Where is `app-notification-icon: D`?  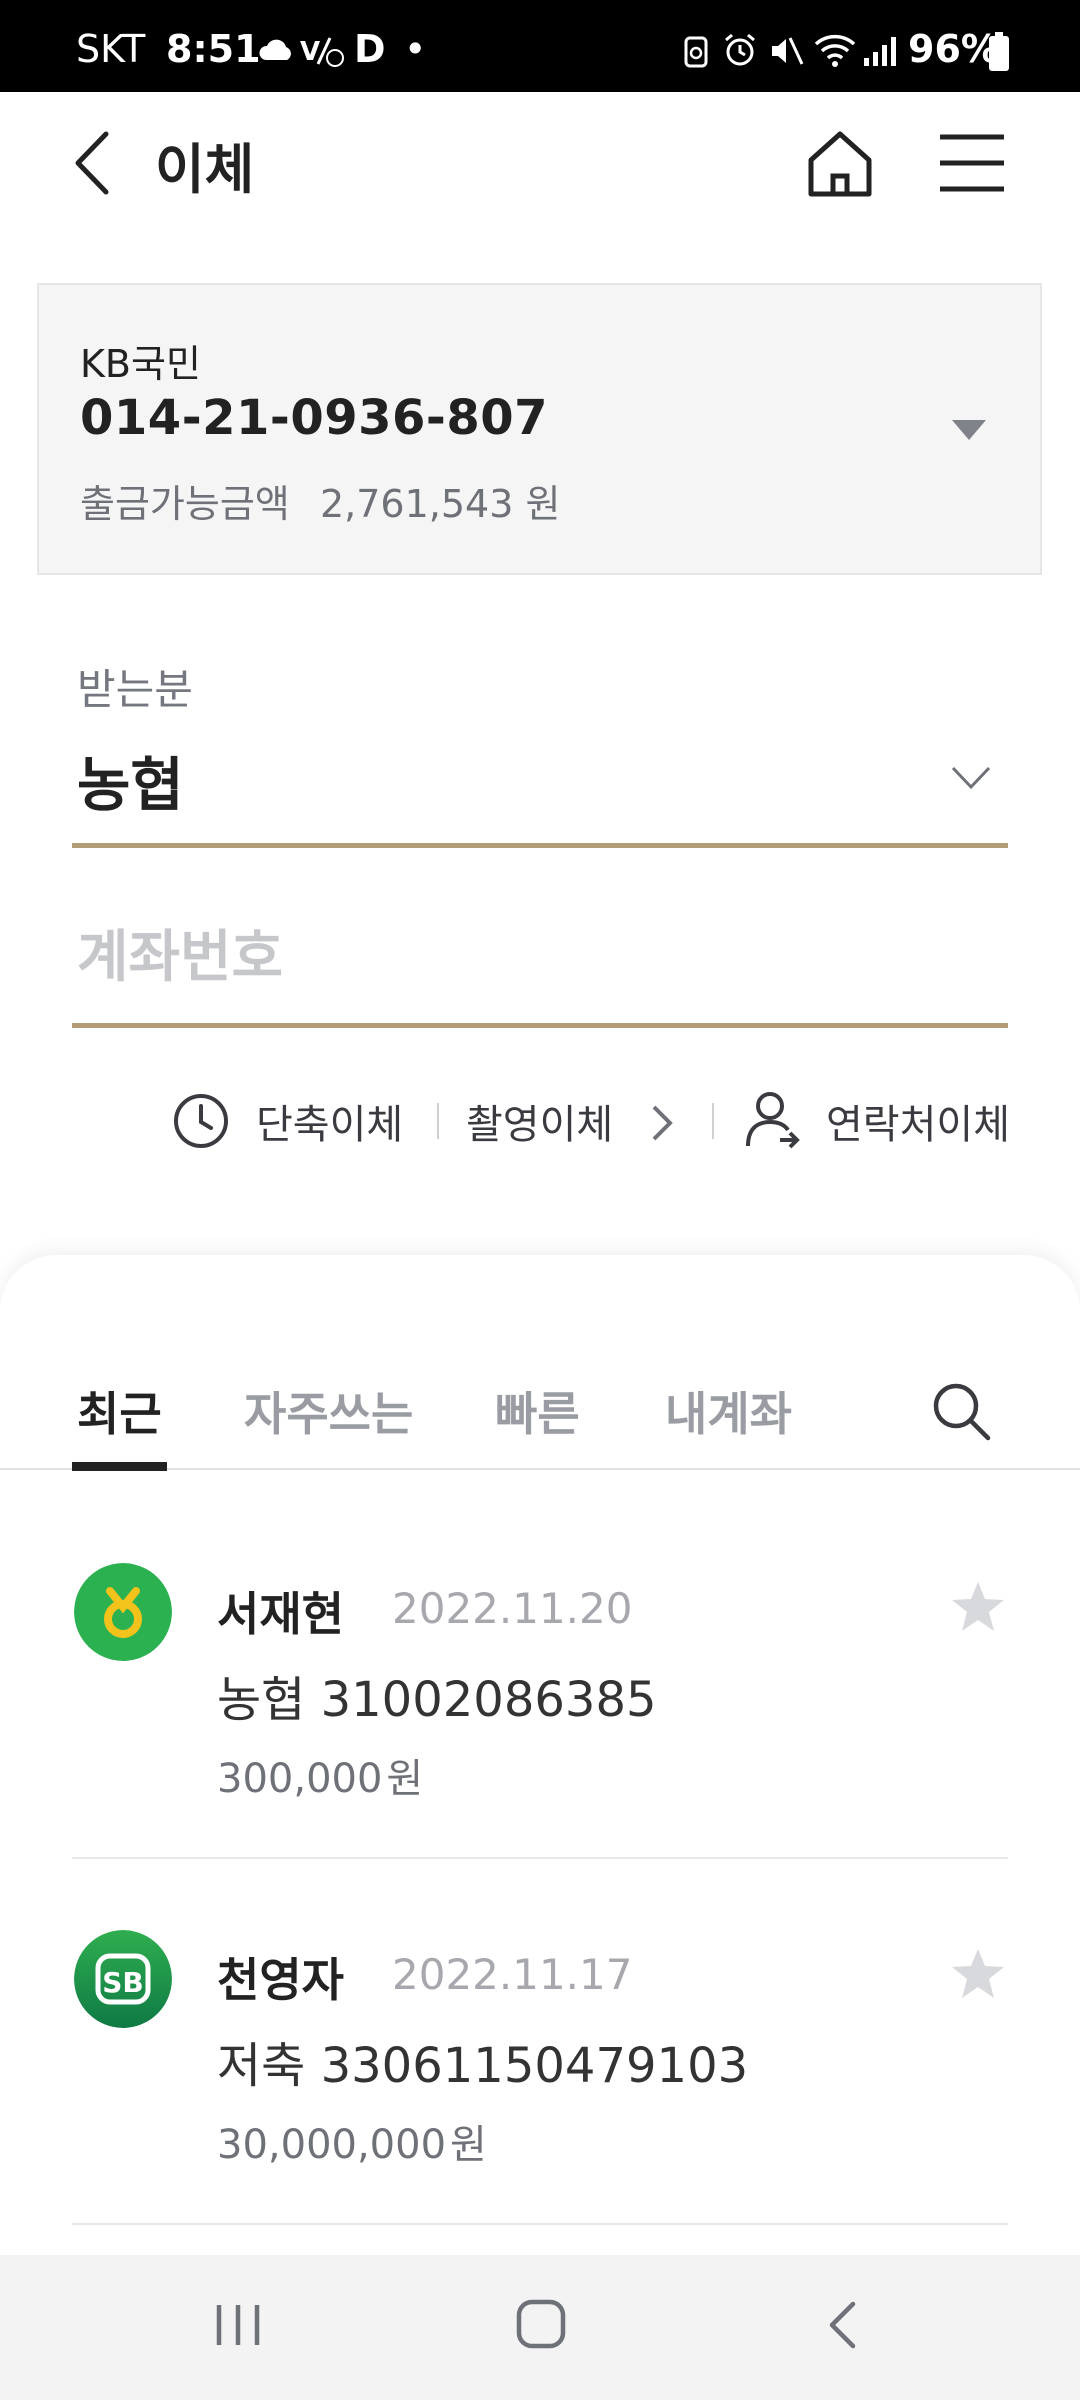
app-notification-icon: D is located at coordinates (370, 49).